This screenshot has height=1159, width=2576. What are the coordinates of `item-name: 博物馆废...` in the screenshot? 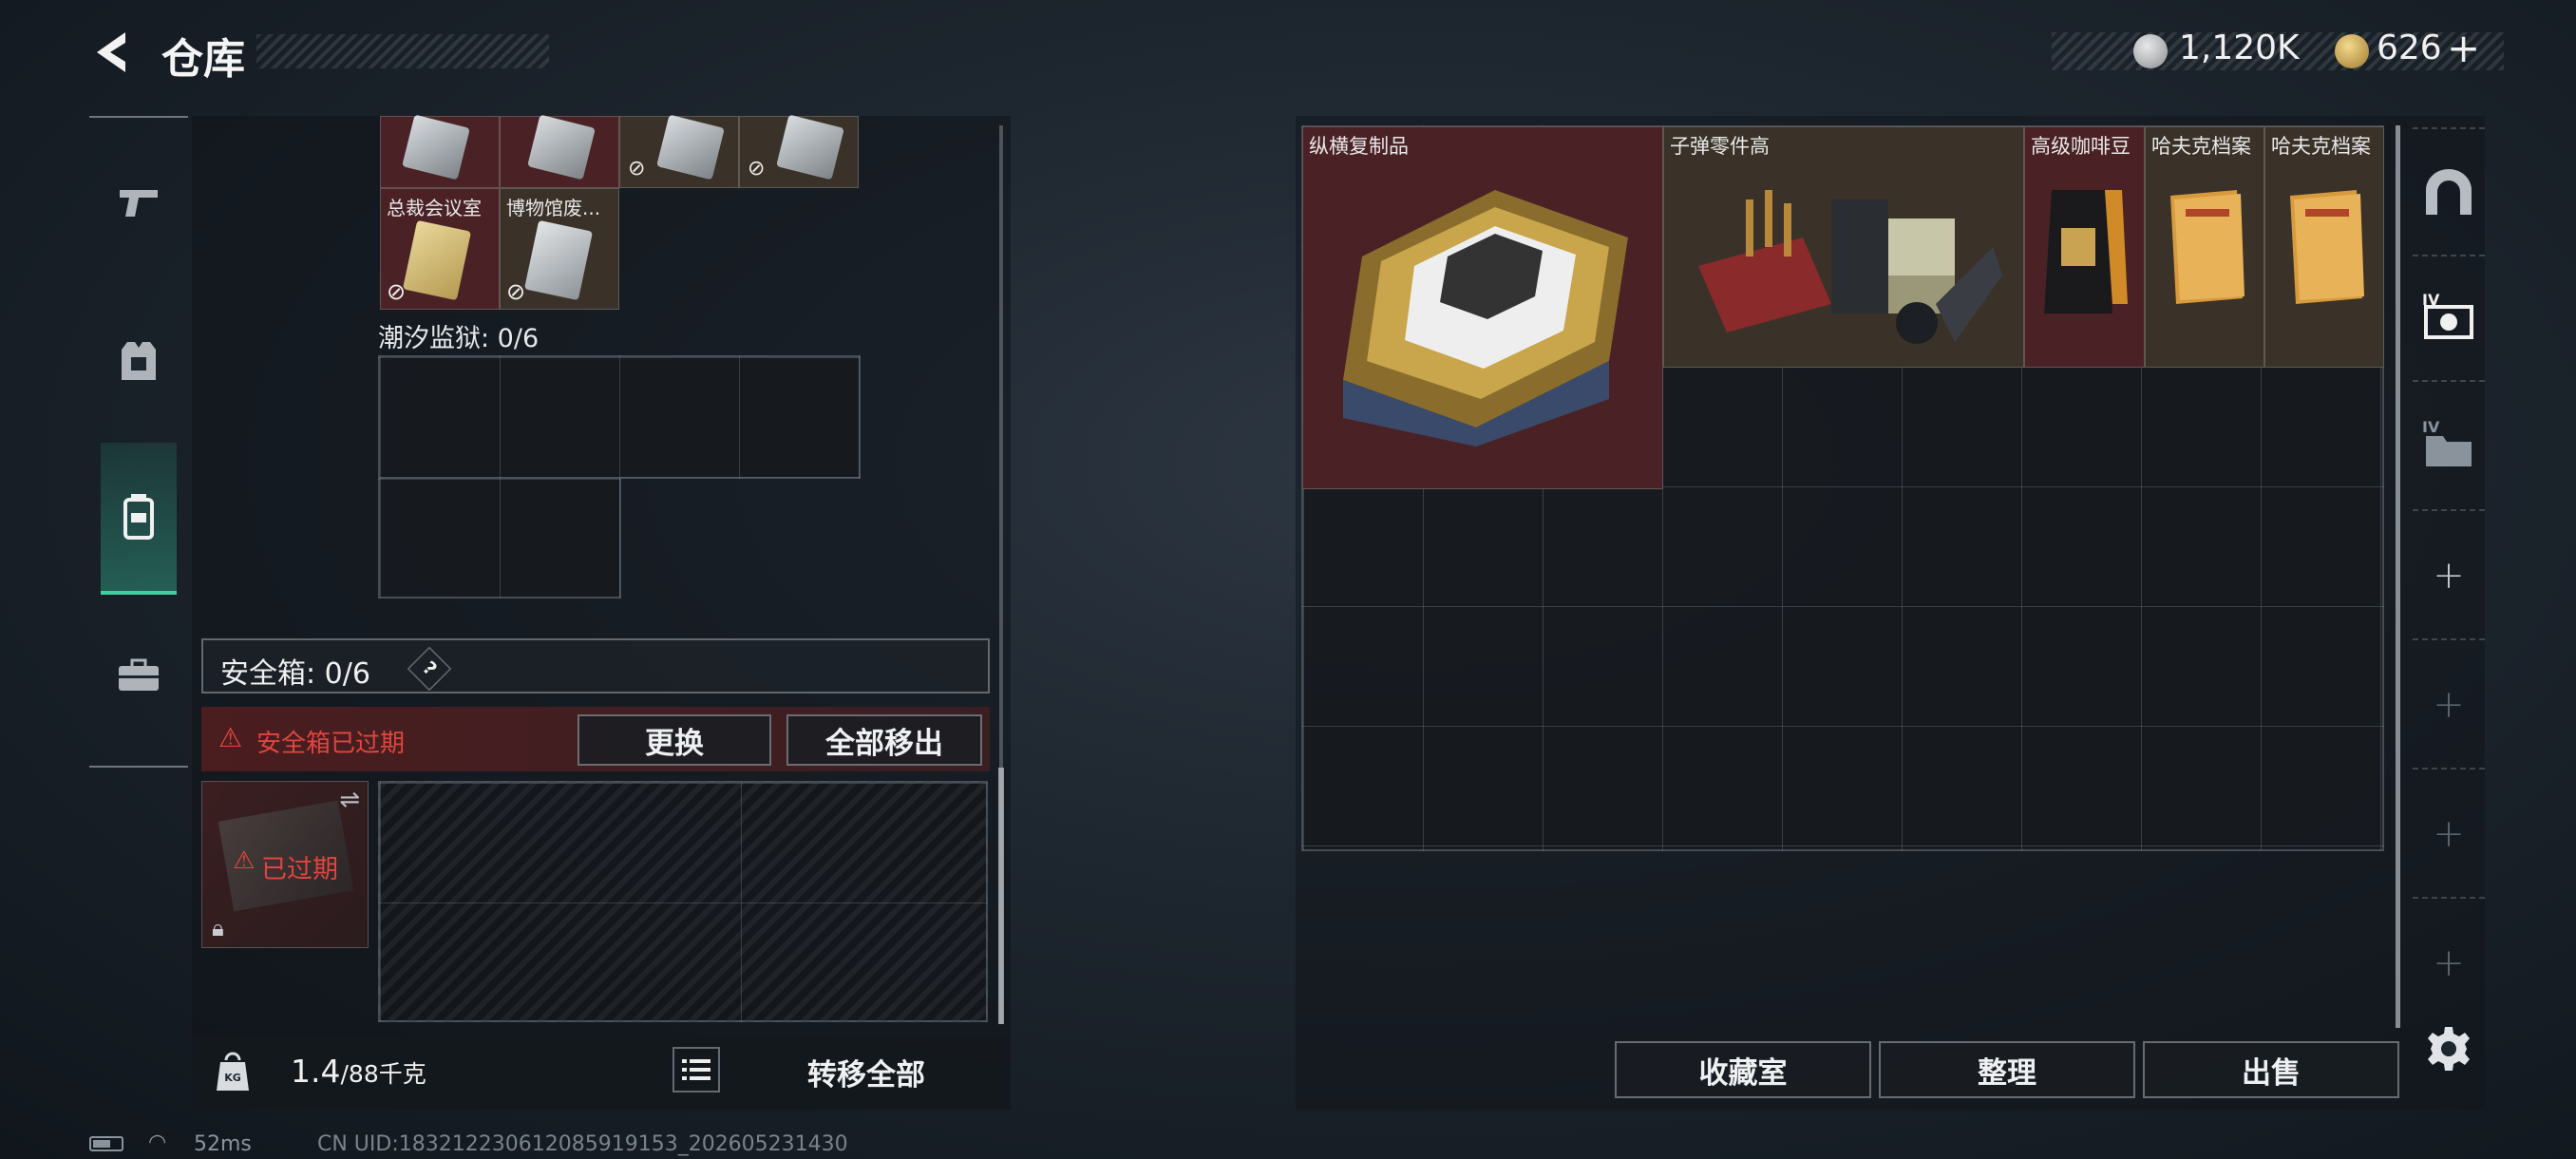 It's located at (553, 208).